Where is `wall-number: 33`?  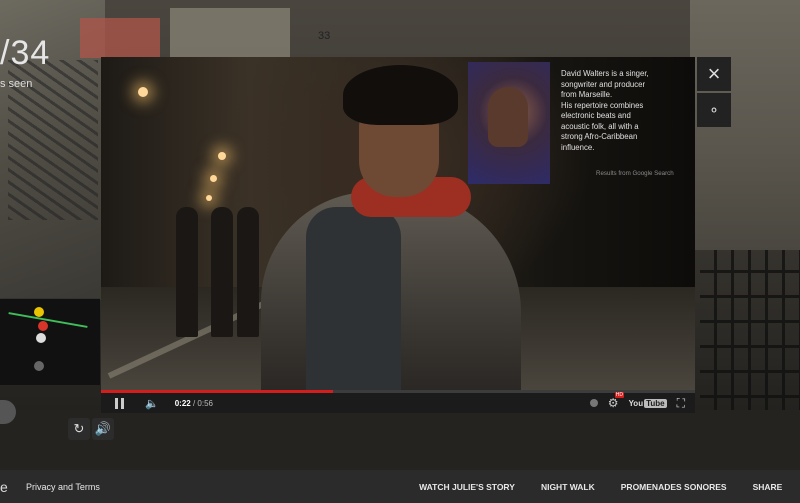 wall-number: 33 is located at coordinates (324, 36).